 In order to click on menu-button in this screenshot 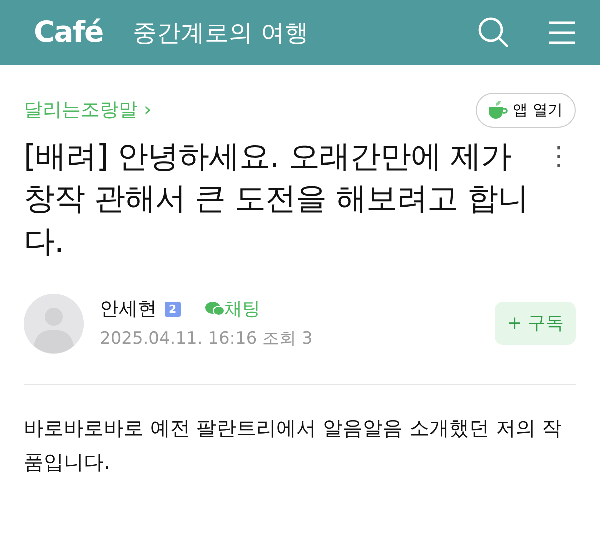, I will do `click(562, 32)`.